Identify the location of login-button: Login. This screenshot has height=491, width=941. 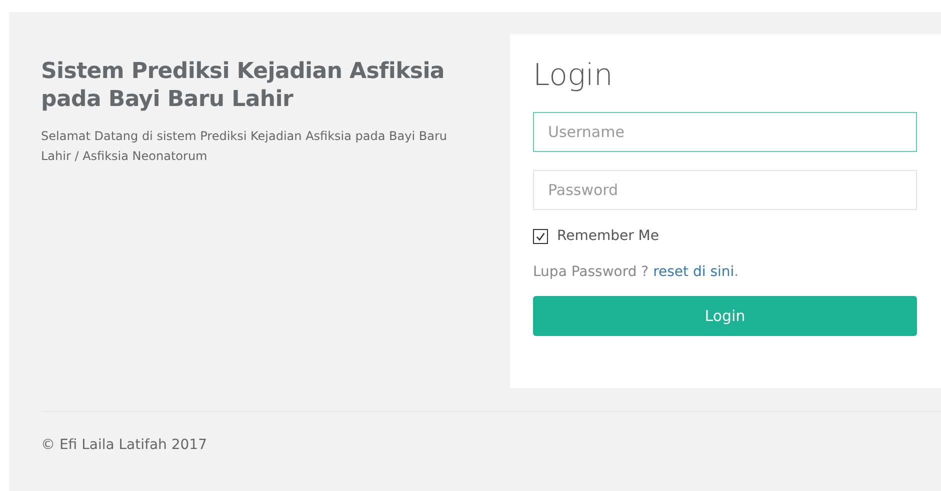
(725, 316).